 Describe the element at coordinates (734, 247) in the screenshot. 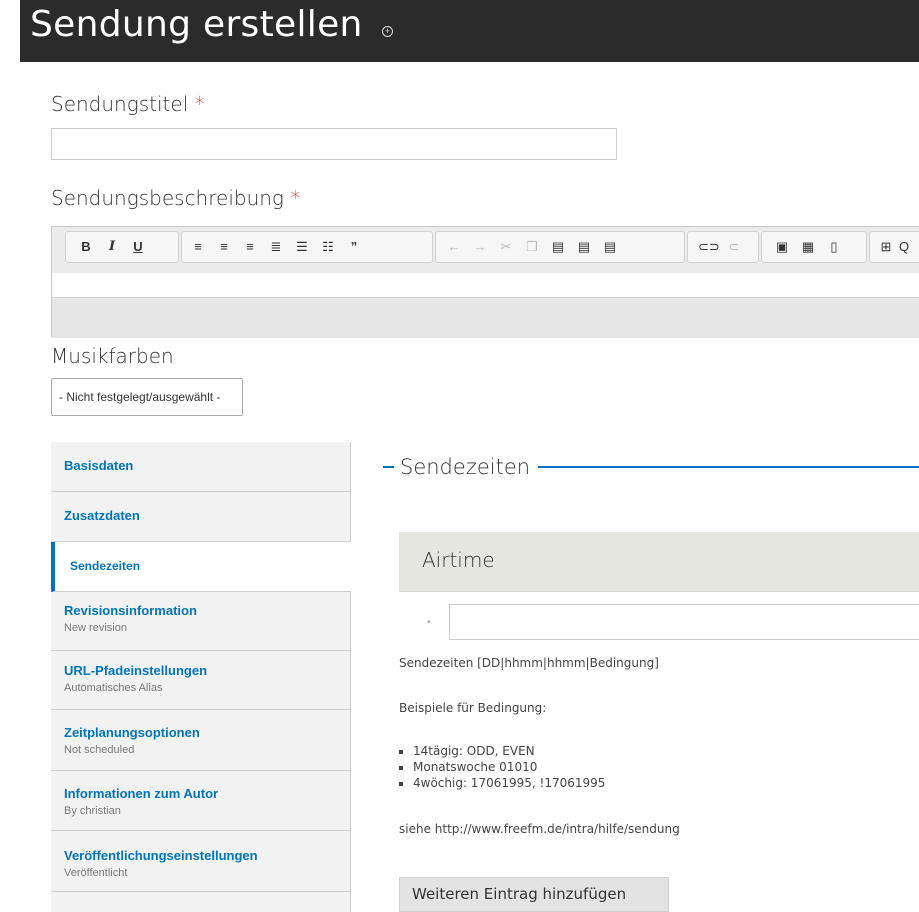

I see `unlink-icon: ⊂` at that location.